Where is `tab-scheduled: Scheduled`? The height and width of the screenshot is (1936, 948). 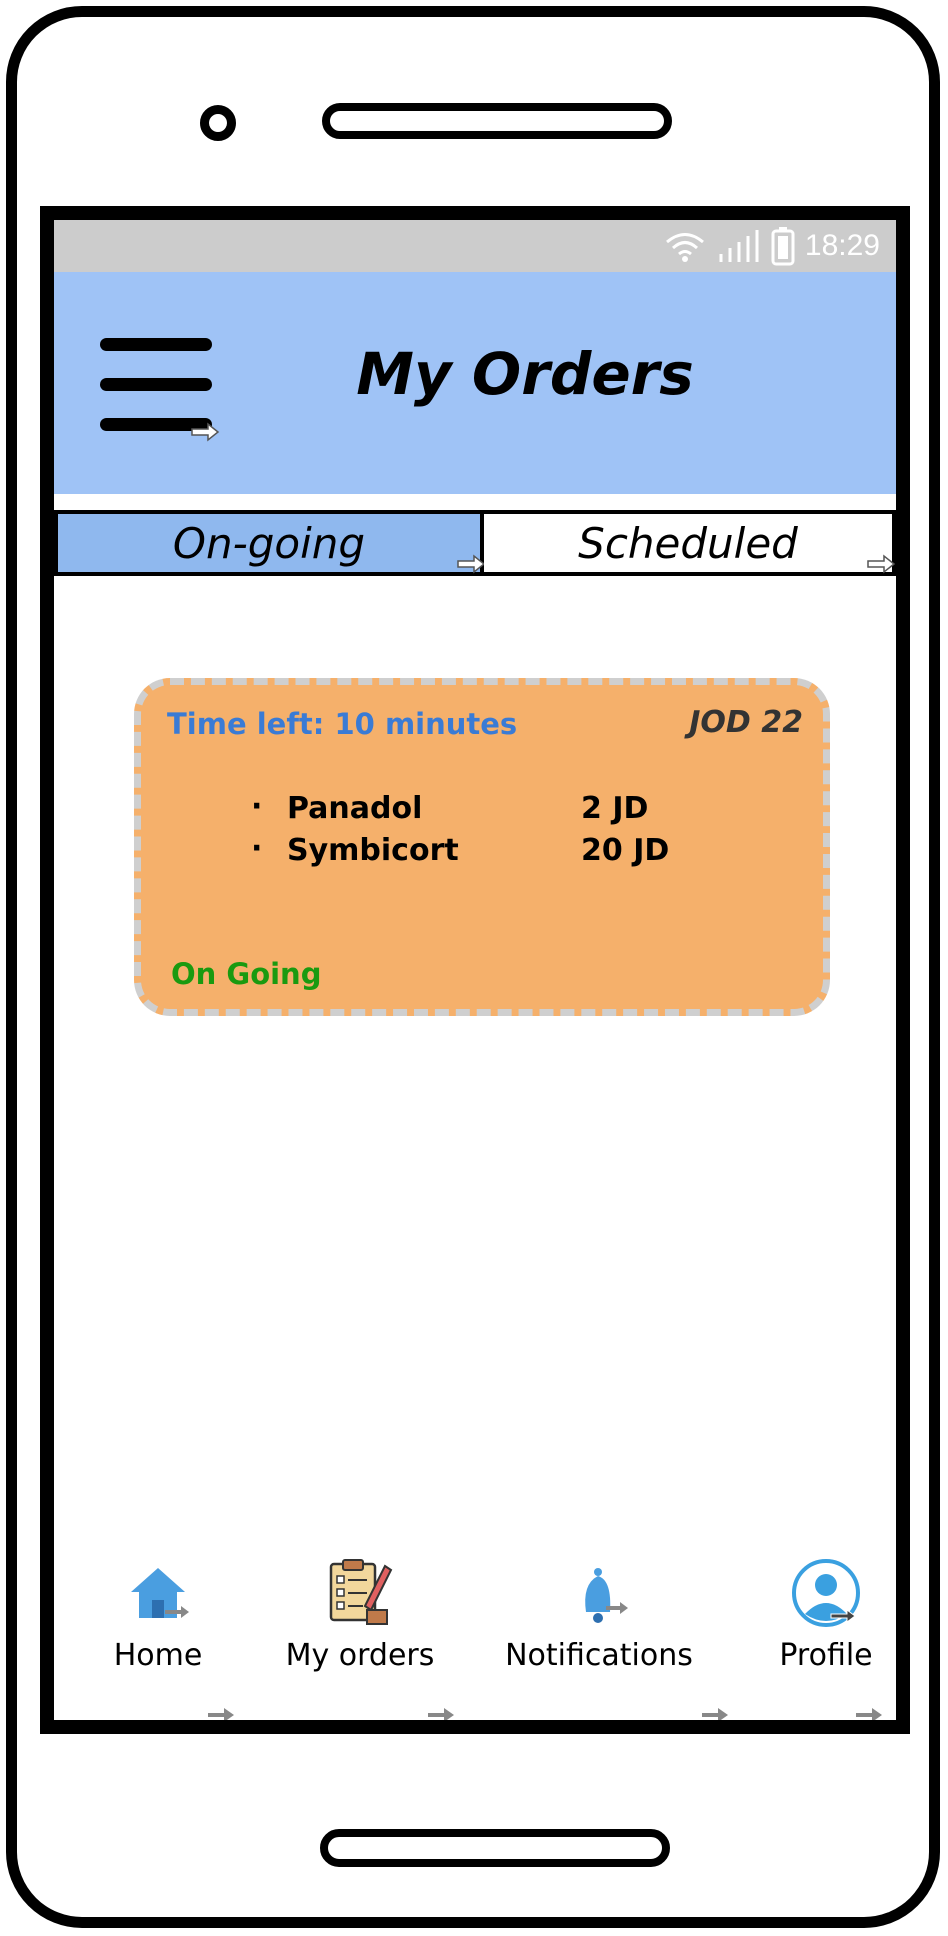 tab-scheduled: Scheduled is located at coordinates (690, 543).